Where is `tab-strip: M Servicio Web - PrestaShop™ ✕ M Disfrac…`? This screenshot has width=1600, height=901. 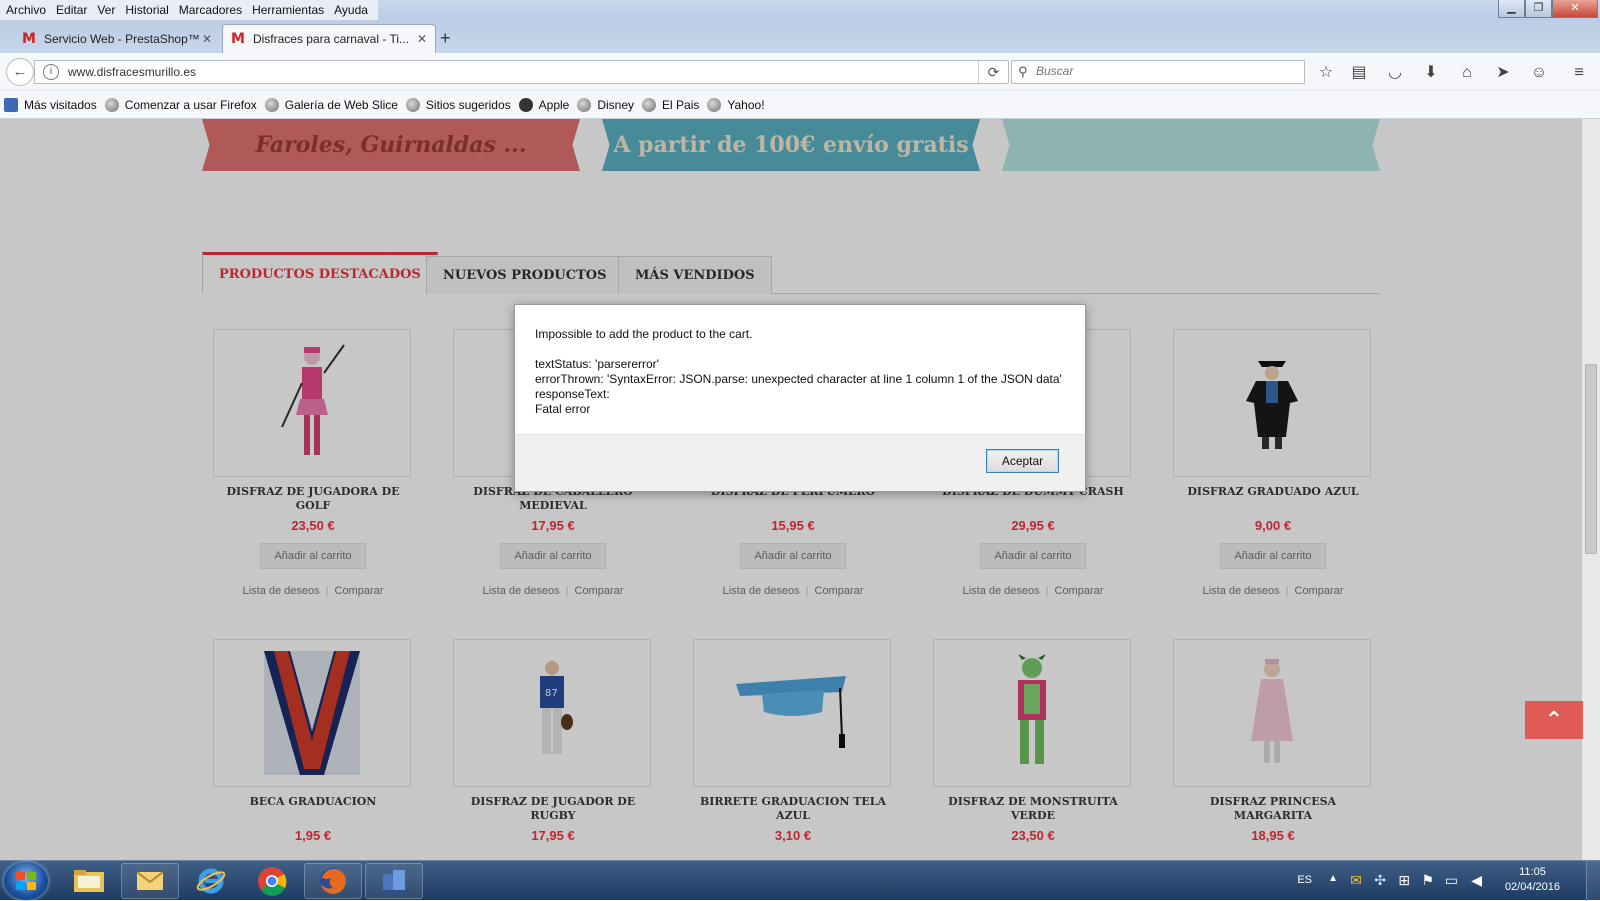 tab-strip: M Servicio Web - PrestaShop™ ✕ M Disfrac… is located at coordinates (800, 36).